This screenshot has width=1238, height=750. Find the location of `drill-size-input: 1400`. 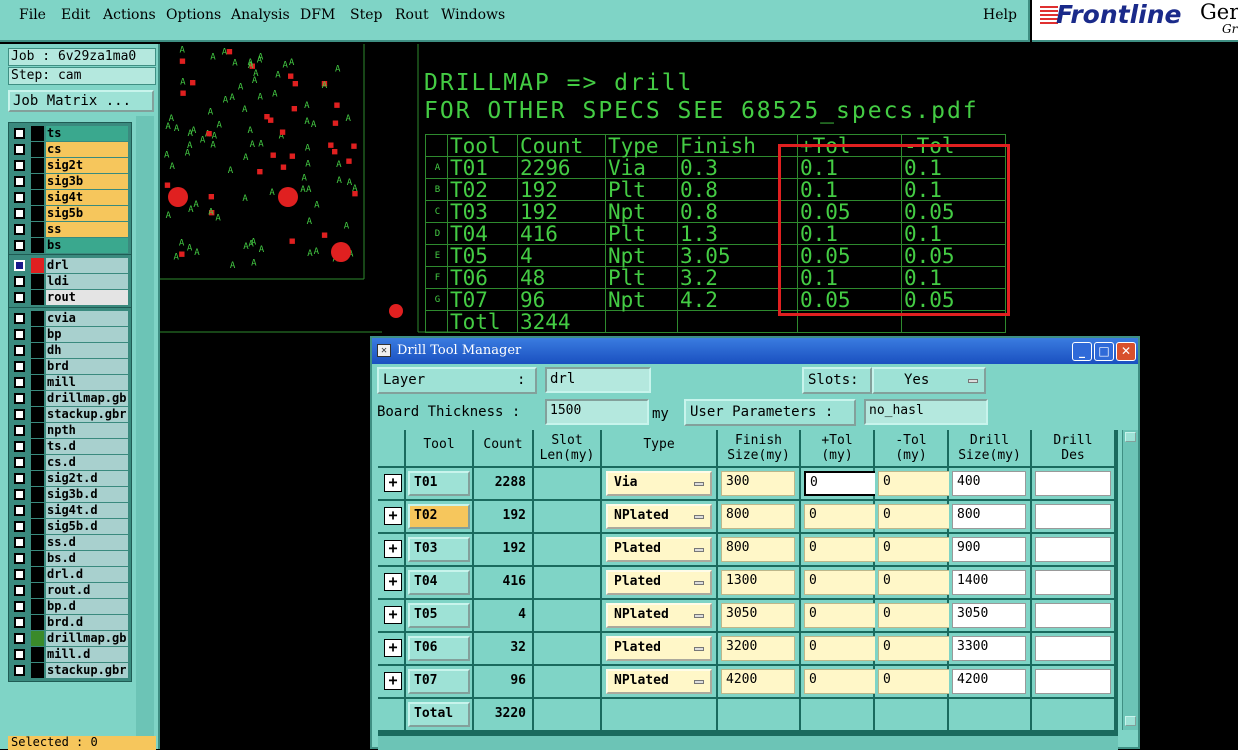

drill-size-input: 1400 is located at coordinates (989, 582).